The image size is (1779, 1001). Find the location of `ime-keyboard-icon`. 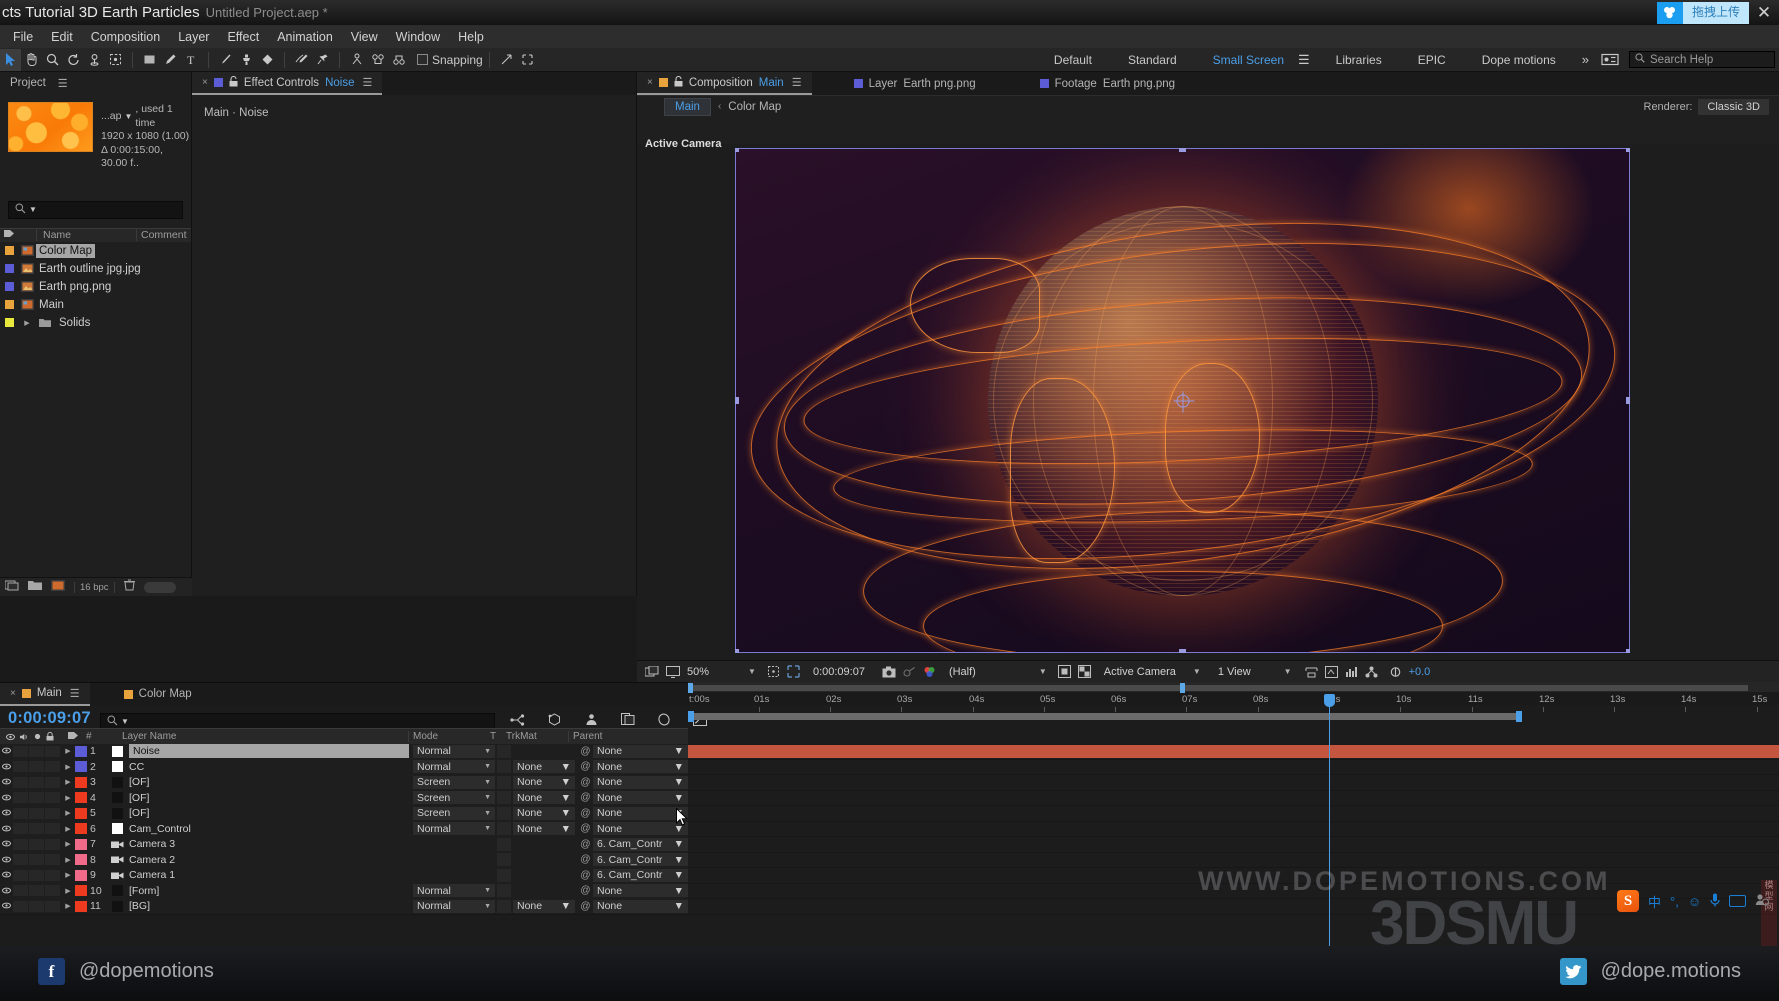

ime-keyboard-icon is located at coordinates (1738, 901).